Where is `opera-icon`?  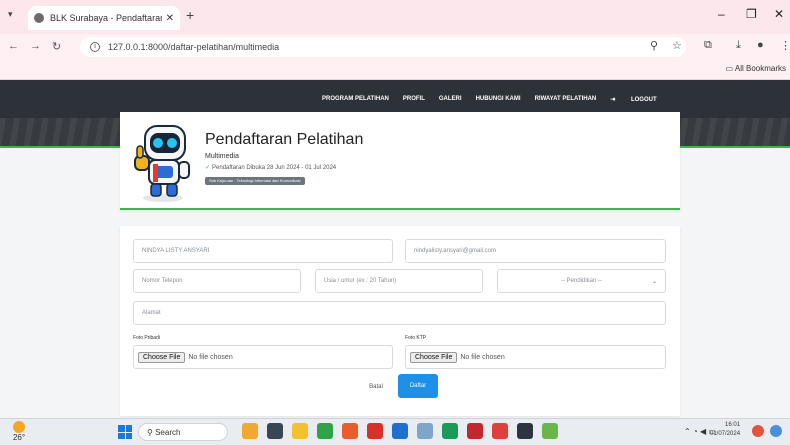
opera-icon is located at coordinates (375, 431).